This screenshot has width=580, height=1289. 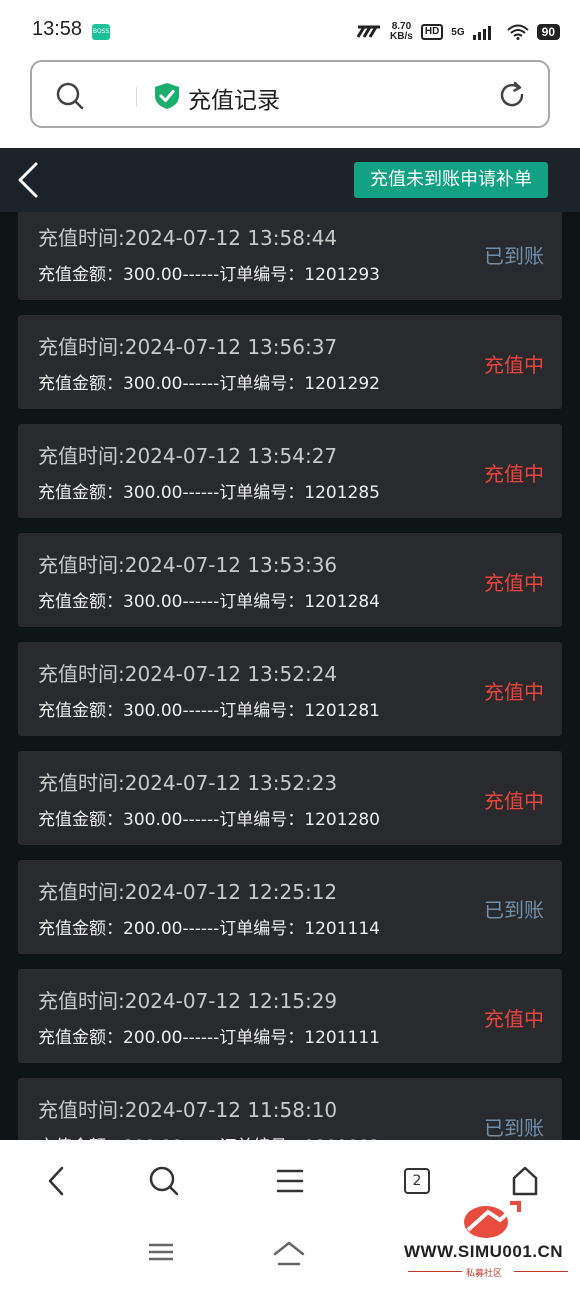 What do you see at coordinates (435, 1271) in the screenshot?
I see `watermark-line-left` at bounding box center [435, 1271].